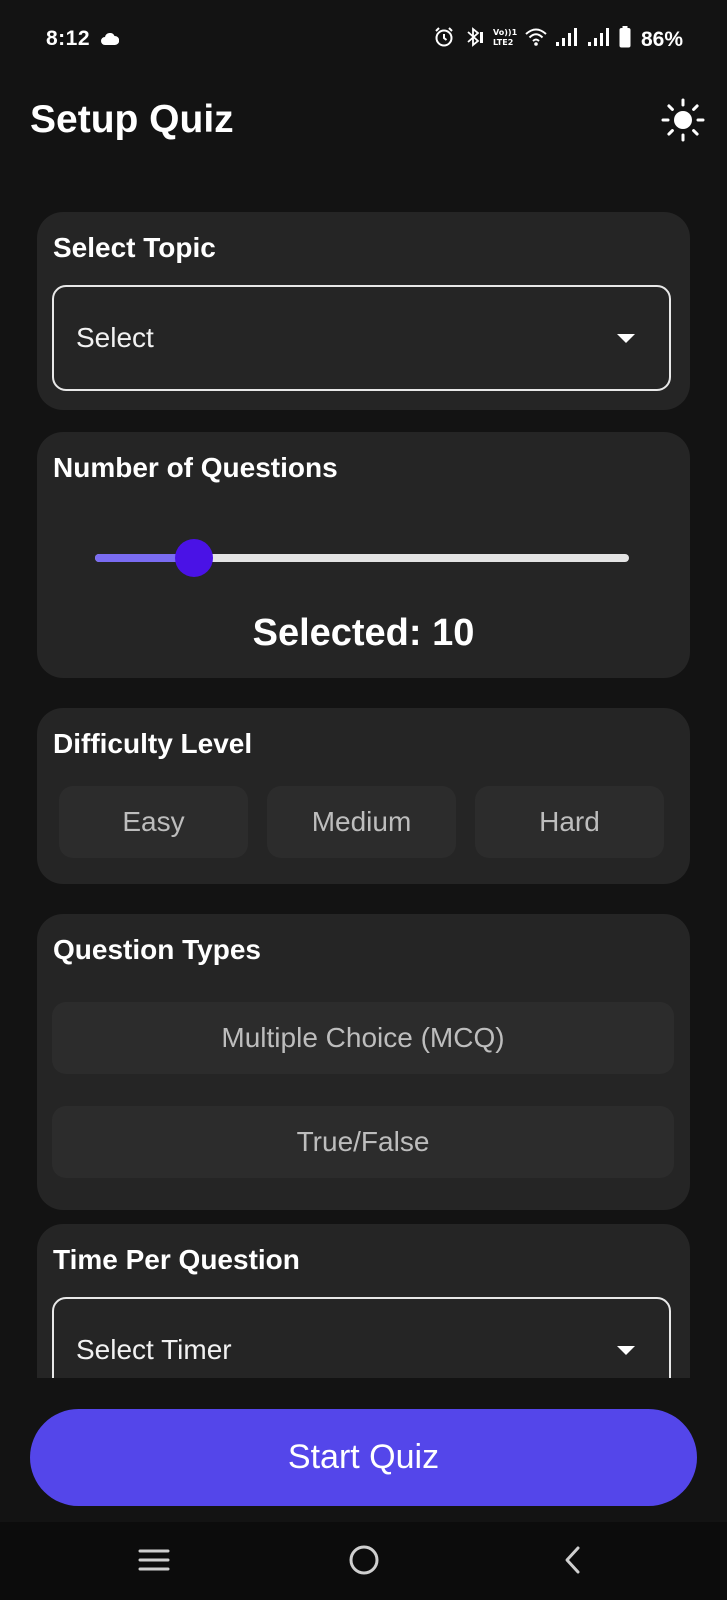 The width and height of the screenshot is (727, 1600). What do you see at coordinates (569, 822) in the screenshot?
I see `difficulty-hard-button: Hard` at bounding box center [569, 822].